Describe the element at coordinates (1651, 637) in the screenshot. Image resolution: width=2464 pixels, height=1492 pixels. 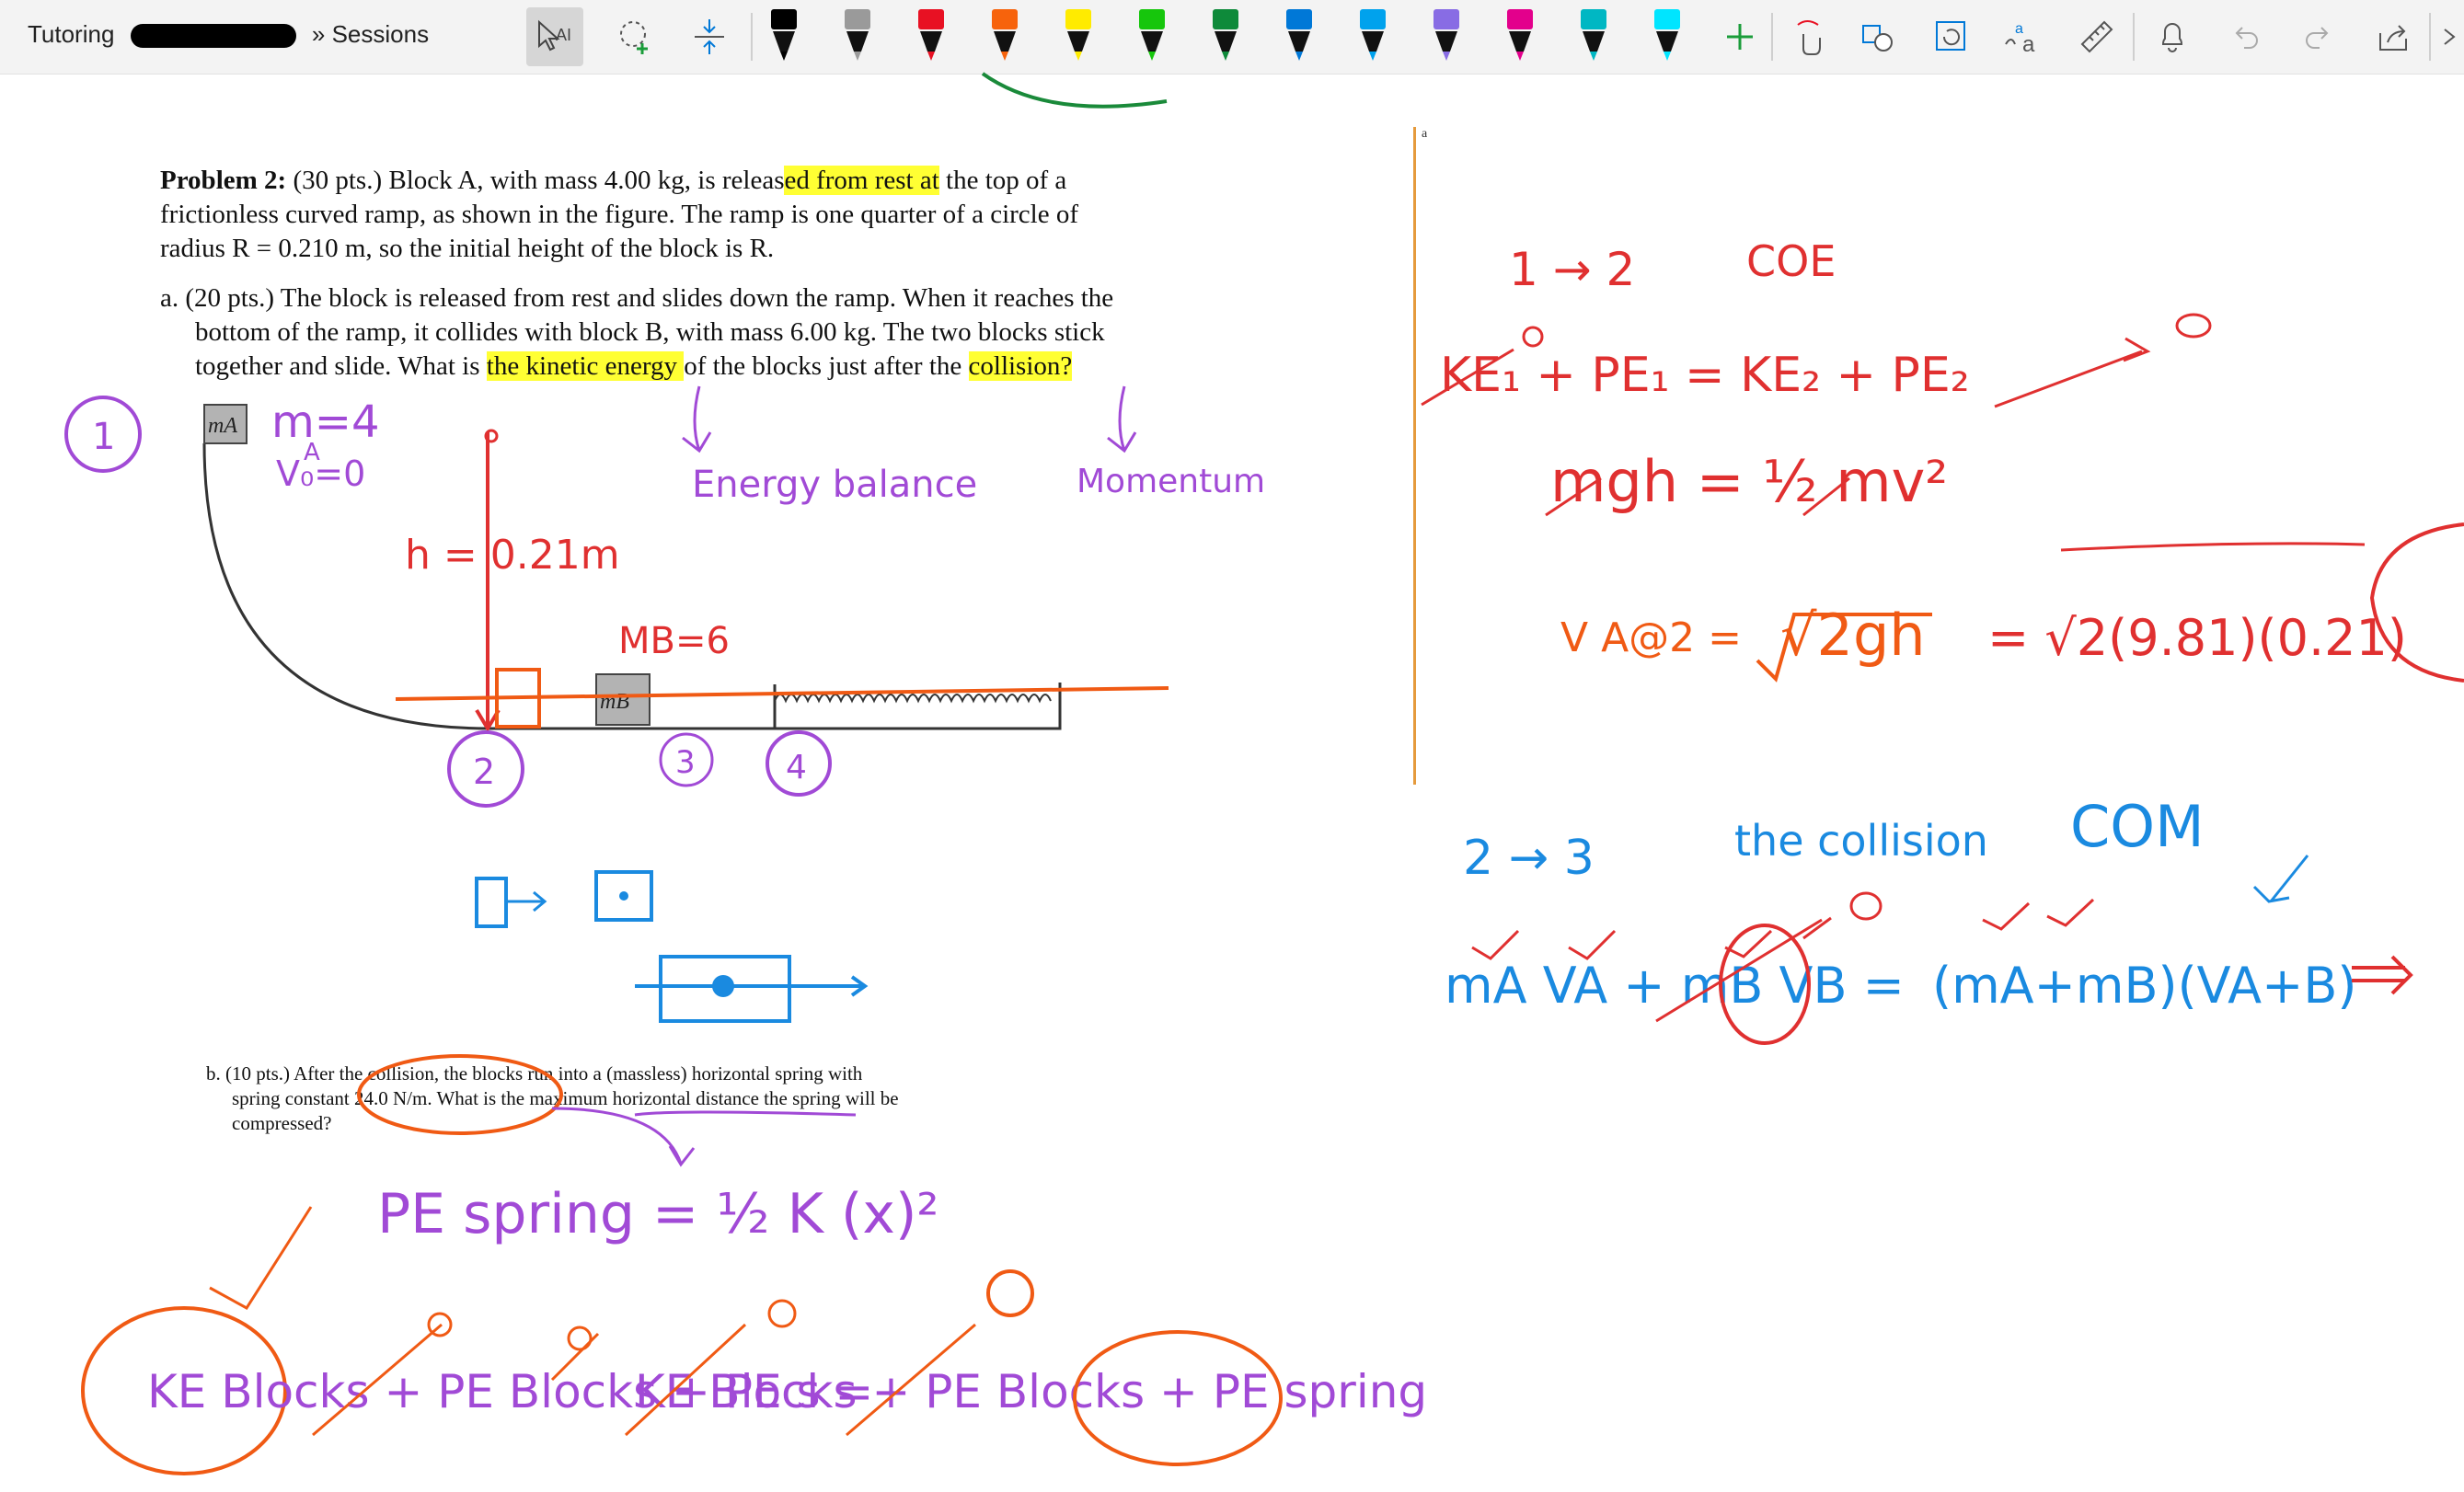
I see `svg-text: V A@2 =` at that location.